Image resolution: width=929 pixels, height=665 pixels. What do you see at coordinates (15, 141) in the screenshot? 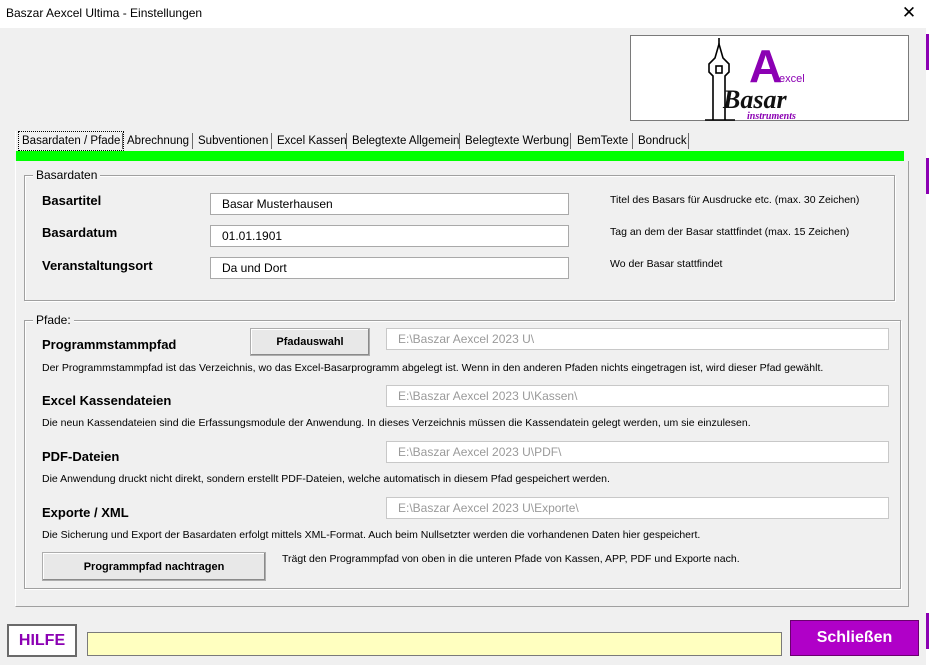
I see `tab-strip-edge` at bounding box center [15, 141].